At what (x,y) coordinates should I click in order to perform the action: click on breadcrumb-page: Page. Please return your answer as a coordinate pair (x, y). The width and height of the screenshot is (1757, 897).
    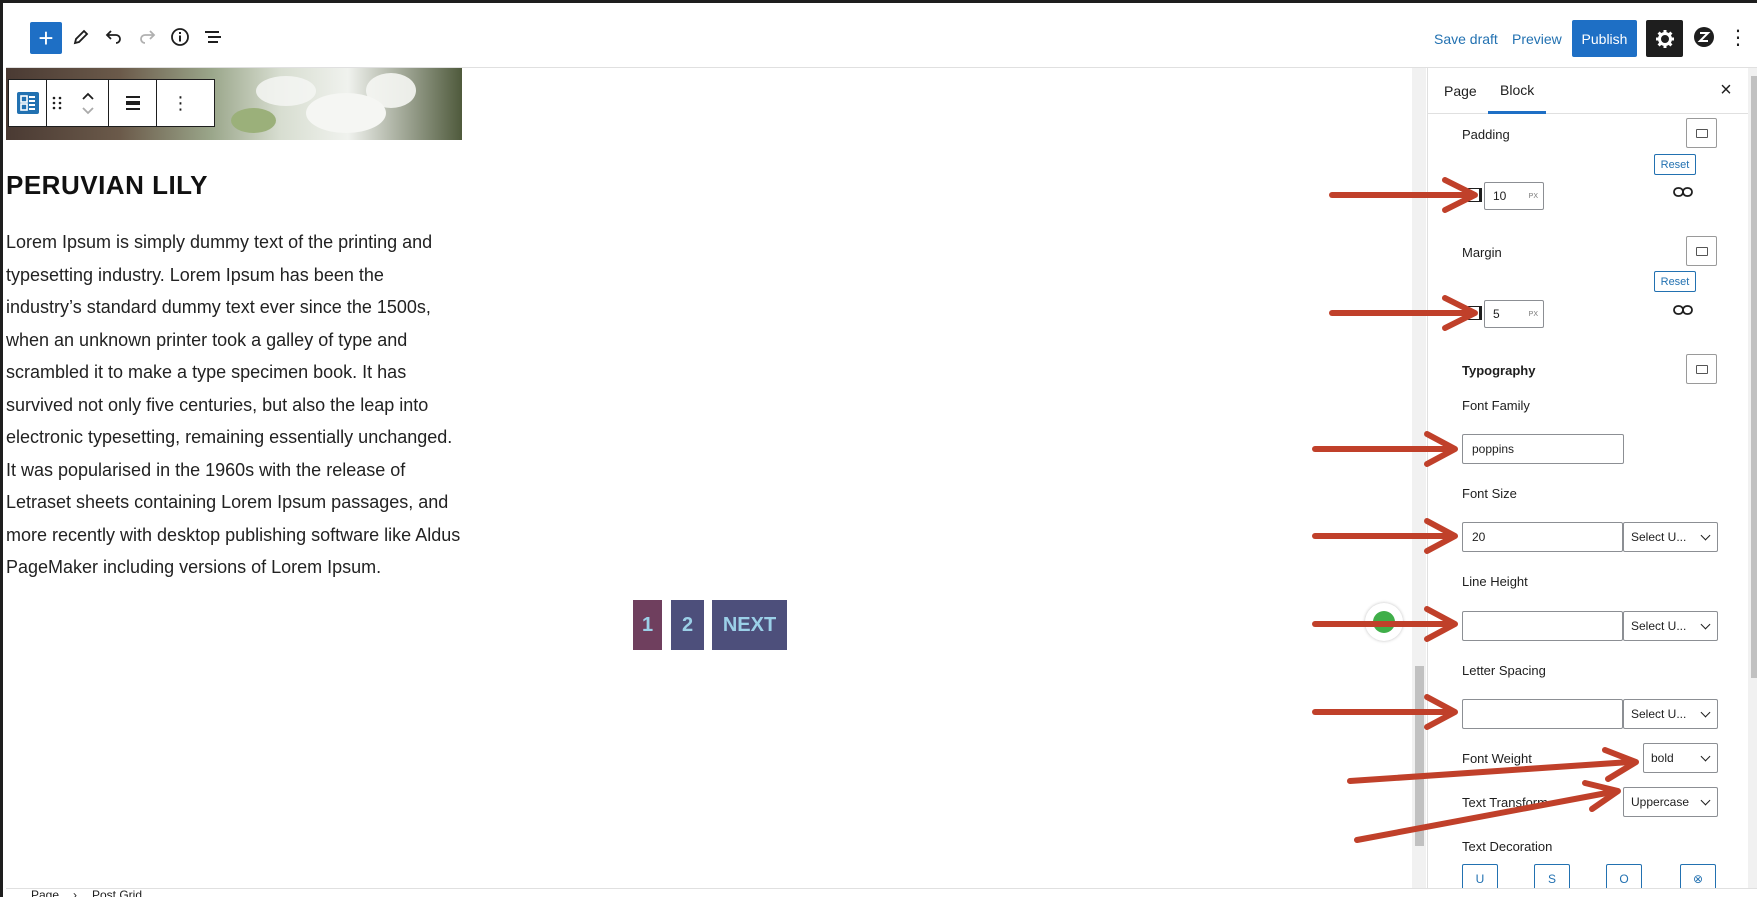
    Looking at the image, I should click on (45, 893).